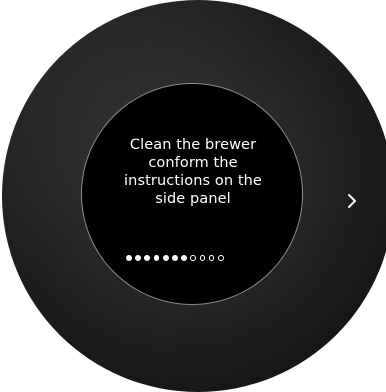 This screenshot has height=392, width=386. What do you see at coordinates (193, 181) in the screenshot?
I see `message-line: instructions on the` at bounding box center [193, 181].